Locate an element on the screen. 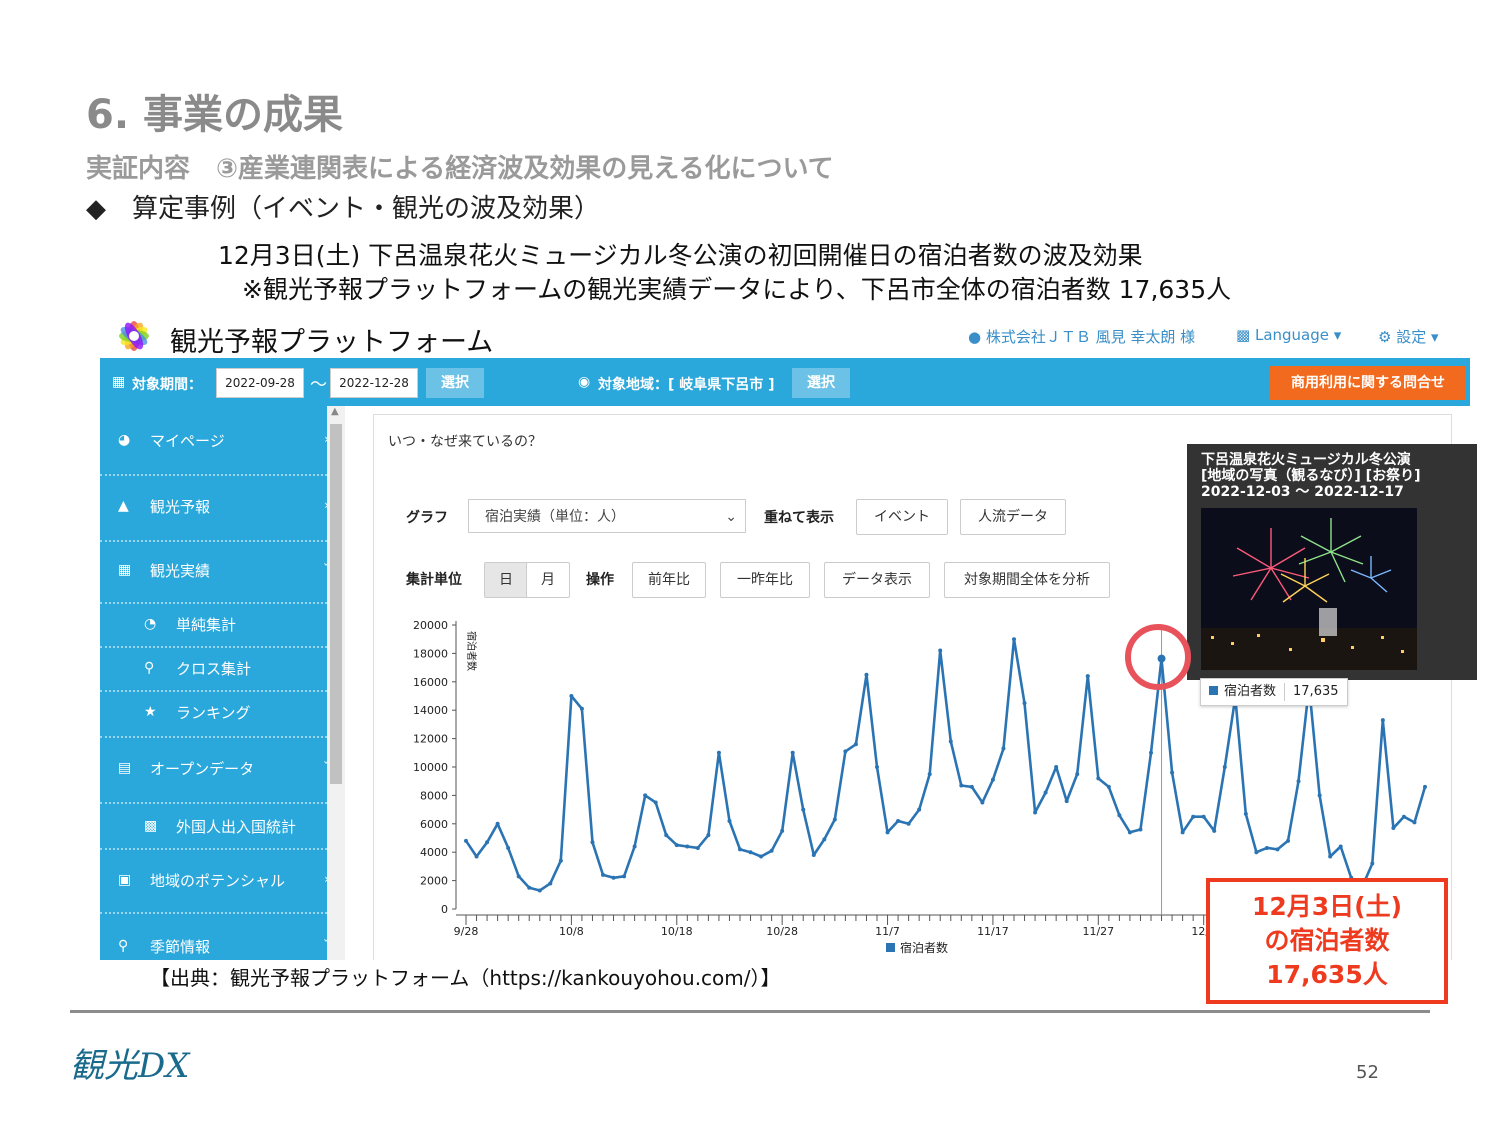 This screenshot has height=1125, width=1500. y-tick-label: 20000 is located at coordinates (430, 625).